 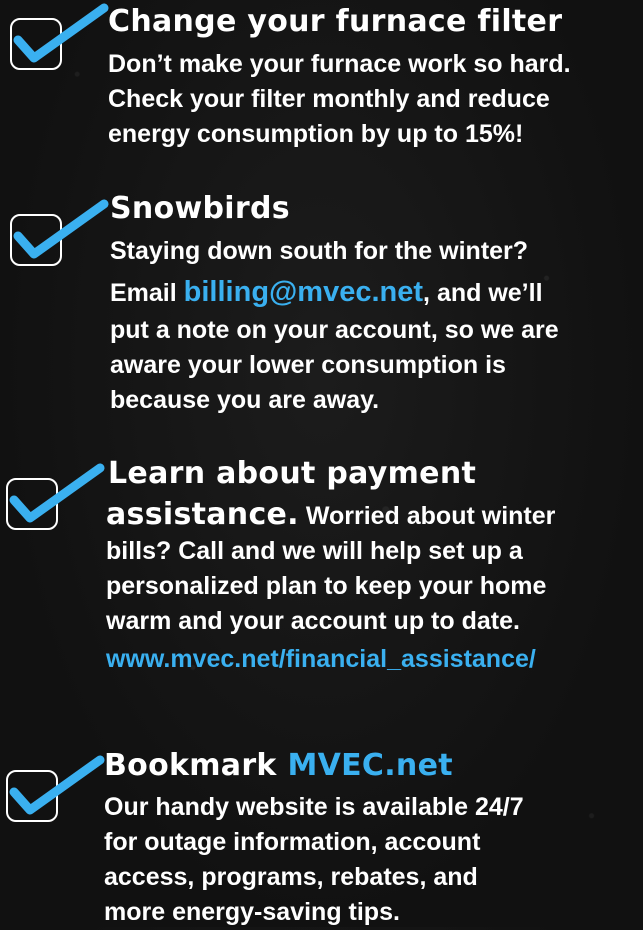 What do you see at coordinates (245, 400) in the screenshot?
I see `tip-text-line: because you are away.` at bounding box center [245, 400].